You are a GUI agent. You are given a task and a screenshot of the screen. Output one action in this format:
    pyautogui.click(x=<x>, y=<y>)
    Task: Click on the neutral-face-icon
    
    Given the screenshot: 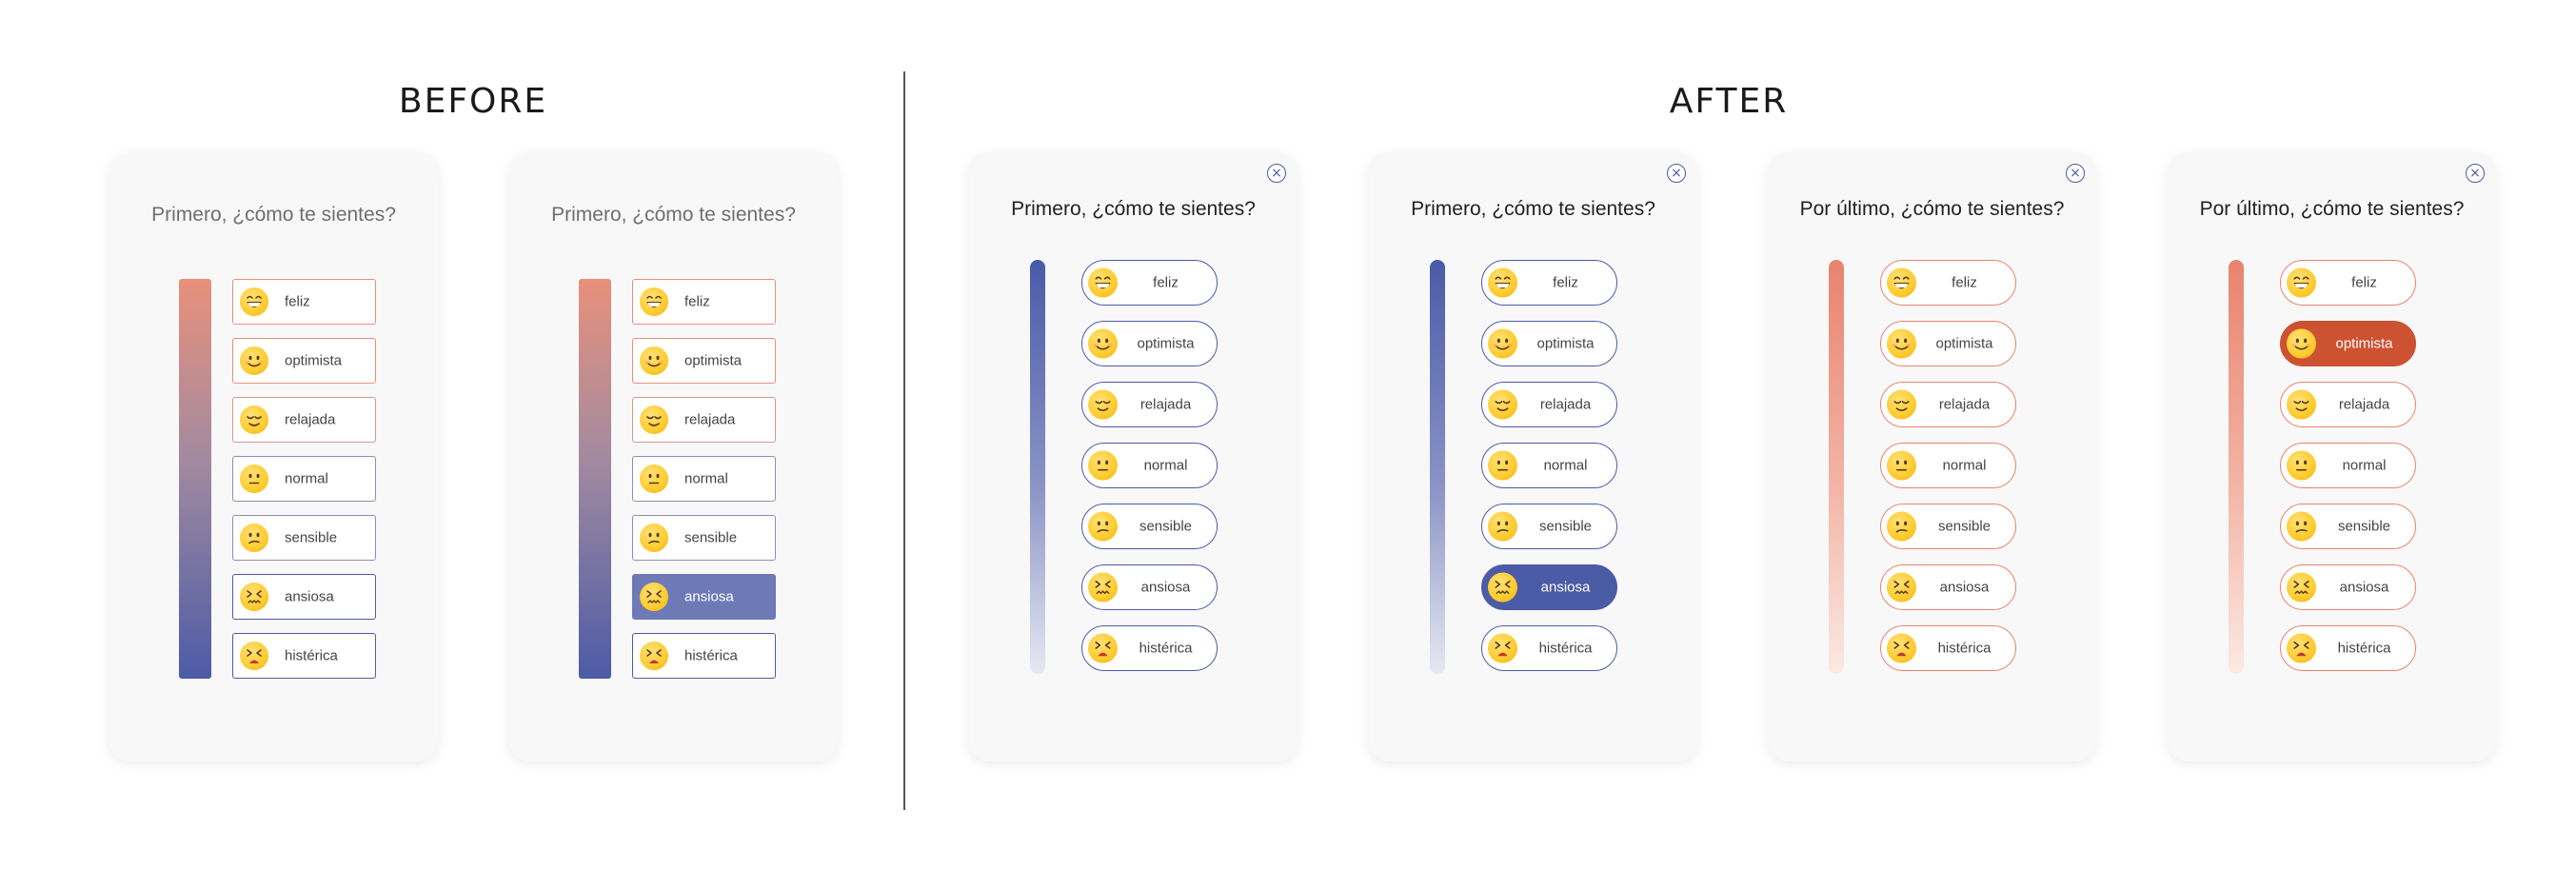 What is the action you would take?
    pyautogui.click(x=654, y=479)
    